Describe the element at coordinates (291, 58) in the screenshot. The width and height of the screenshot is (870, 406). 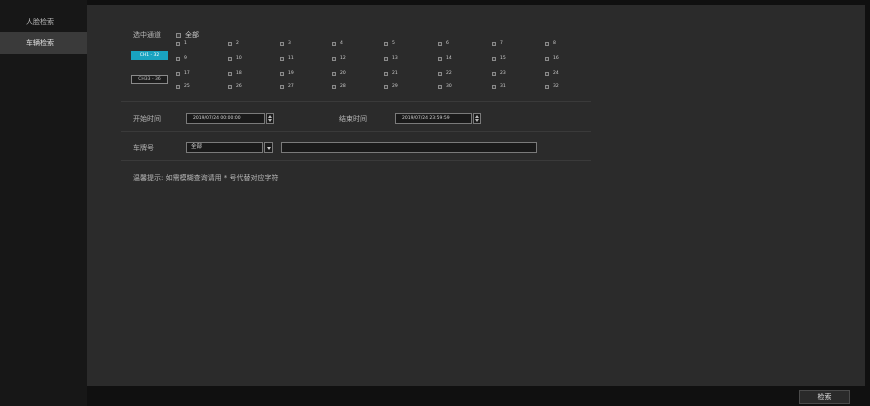
I see `checkbox-label: 11` at that location.